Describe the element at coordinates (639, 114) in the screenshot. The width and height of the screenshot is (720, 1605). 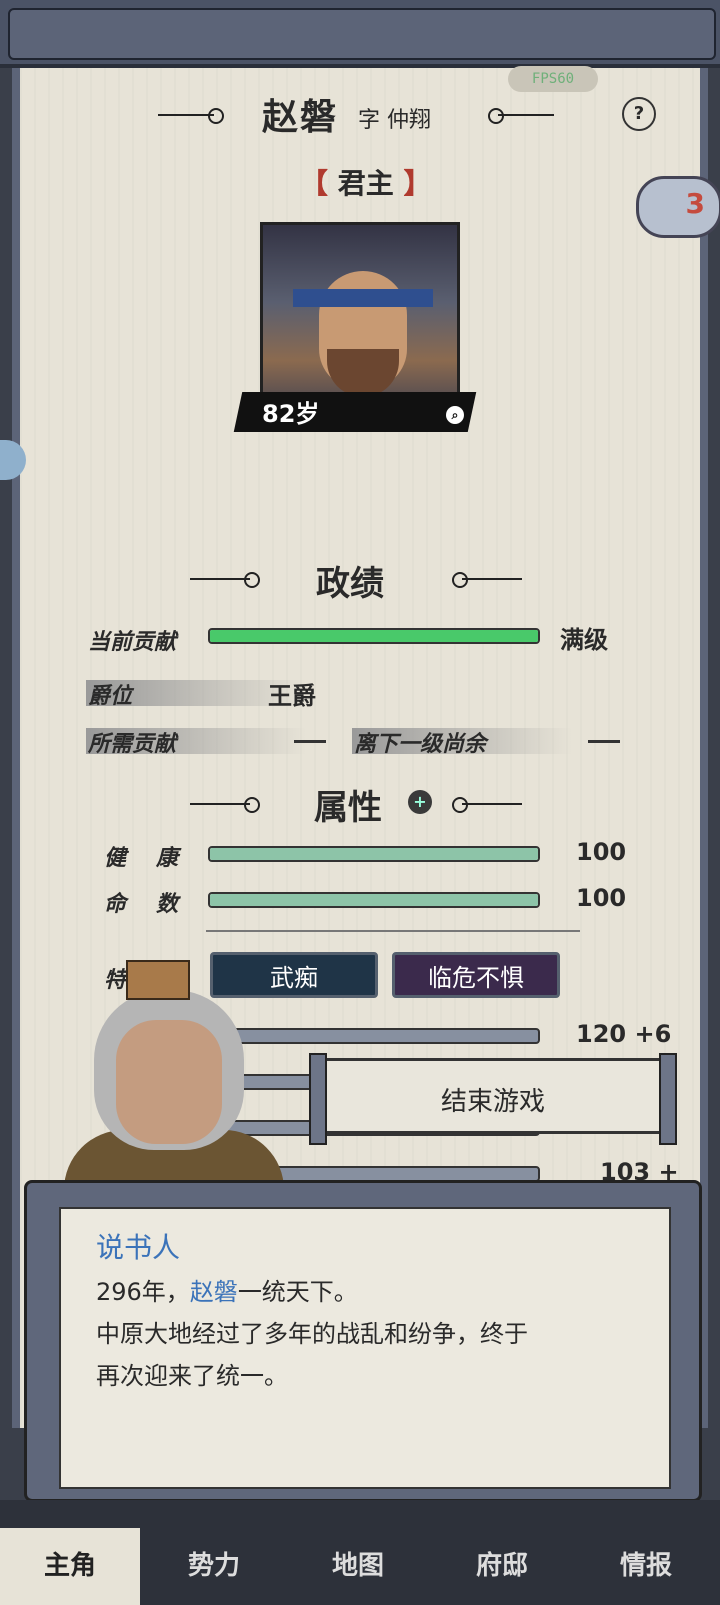
I see `help-icon: ?` at that location.